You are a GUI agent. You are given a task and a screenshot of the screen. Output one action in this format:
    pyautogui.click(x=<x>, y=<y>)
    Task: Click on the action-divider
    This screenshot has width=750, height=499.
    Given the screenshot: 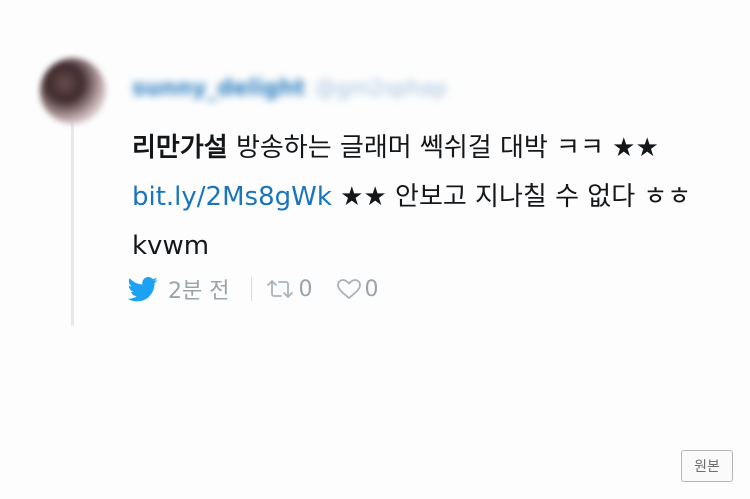 What is the action you would take?
    pyautogui.click(x=252, y=289)
    